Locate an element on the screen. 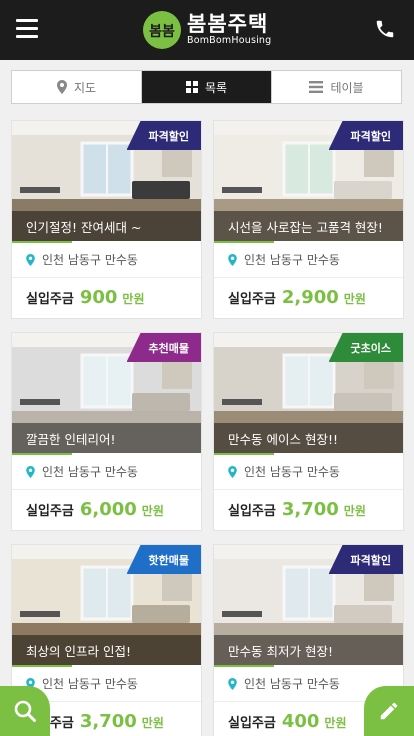  listing-price: 실입주금 2,900 만원 is located at coordinates (297, 297).